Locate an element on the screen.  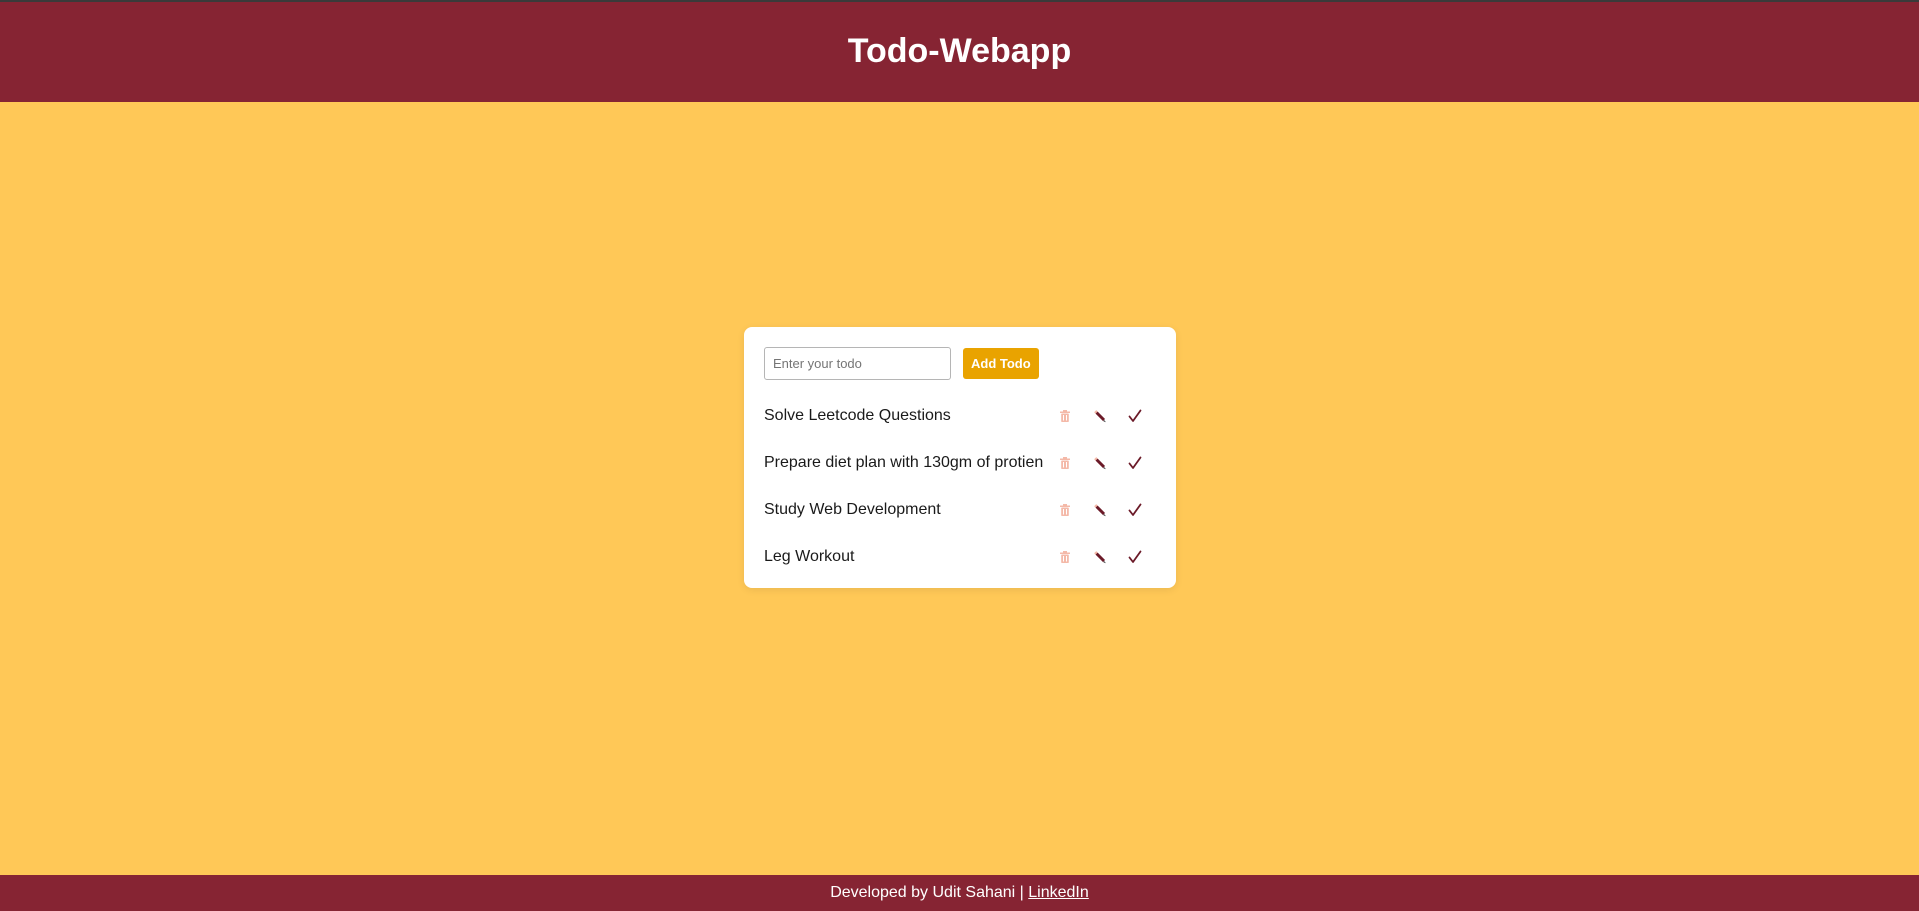
todo-form: Add Todo is located at coordinates (960, 363).